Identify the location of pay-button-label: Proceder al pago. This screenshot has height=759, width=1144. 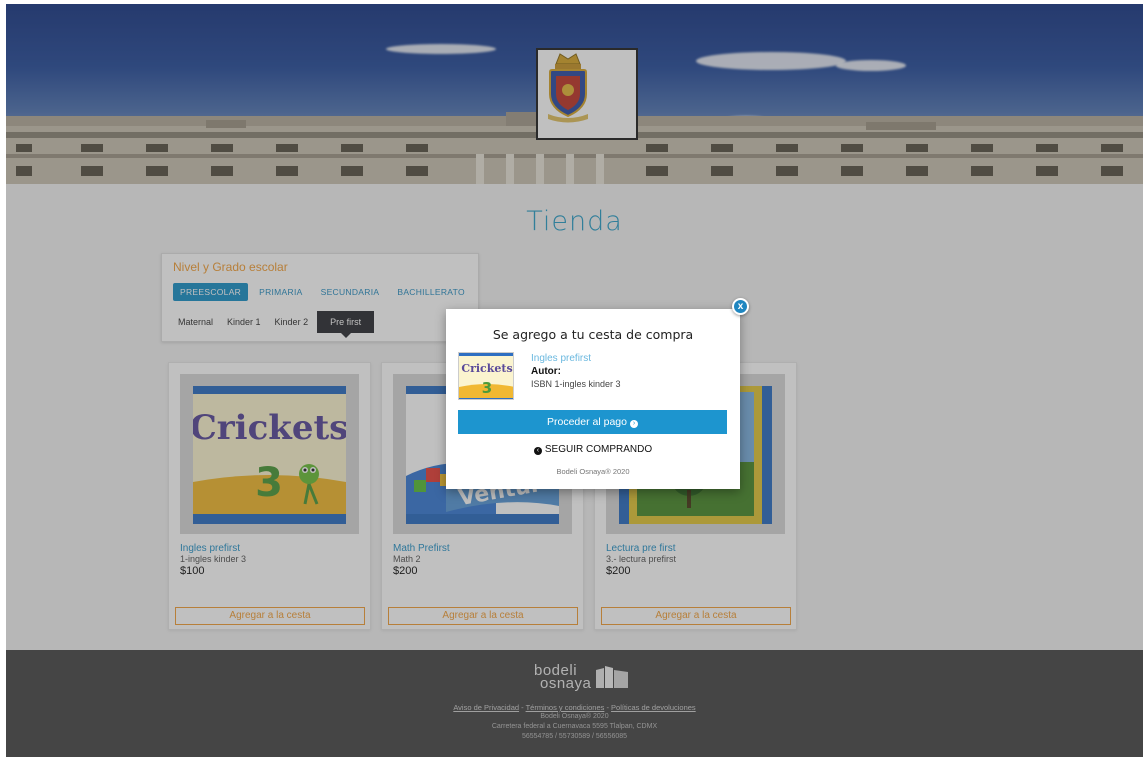
(587, 422).